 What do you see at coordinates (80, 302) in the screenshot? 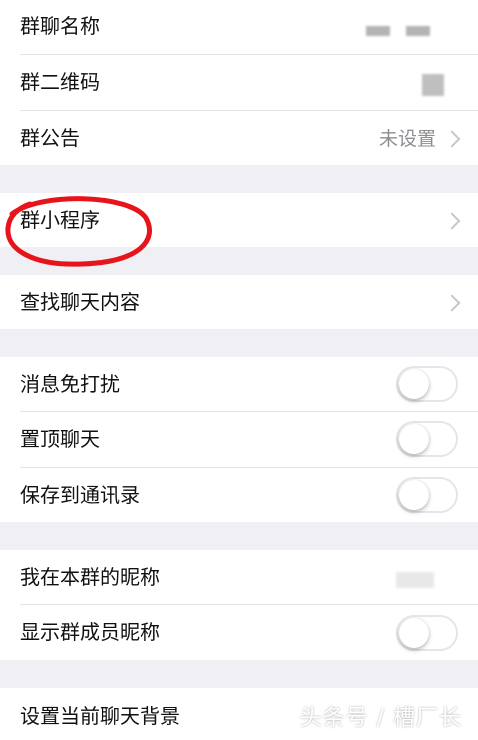
I see `search-chat-label: 查找聊天内容` at bounding box center [80, 302].